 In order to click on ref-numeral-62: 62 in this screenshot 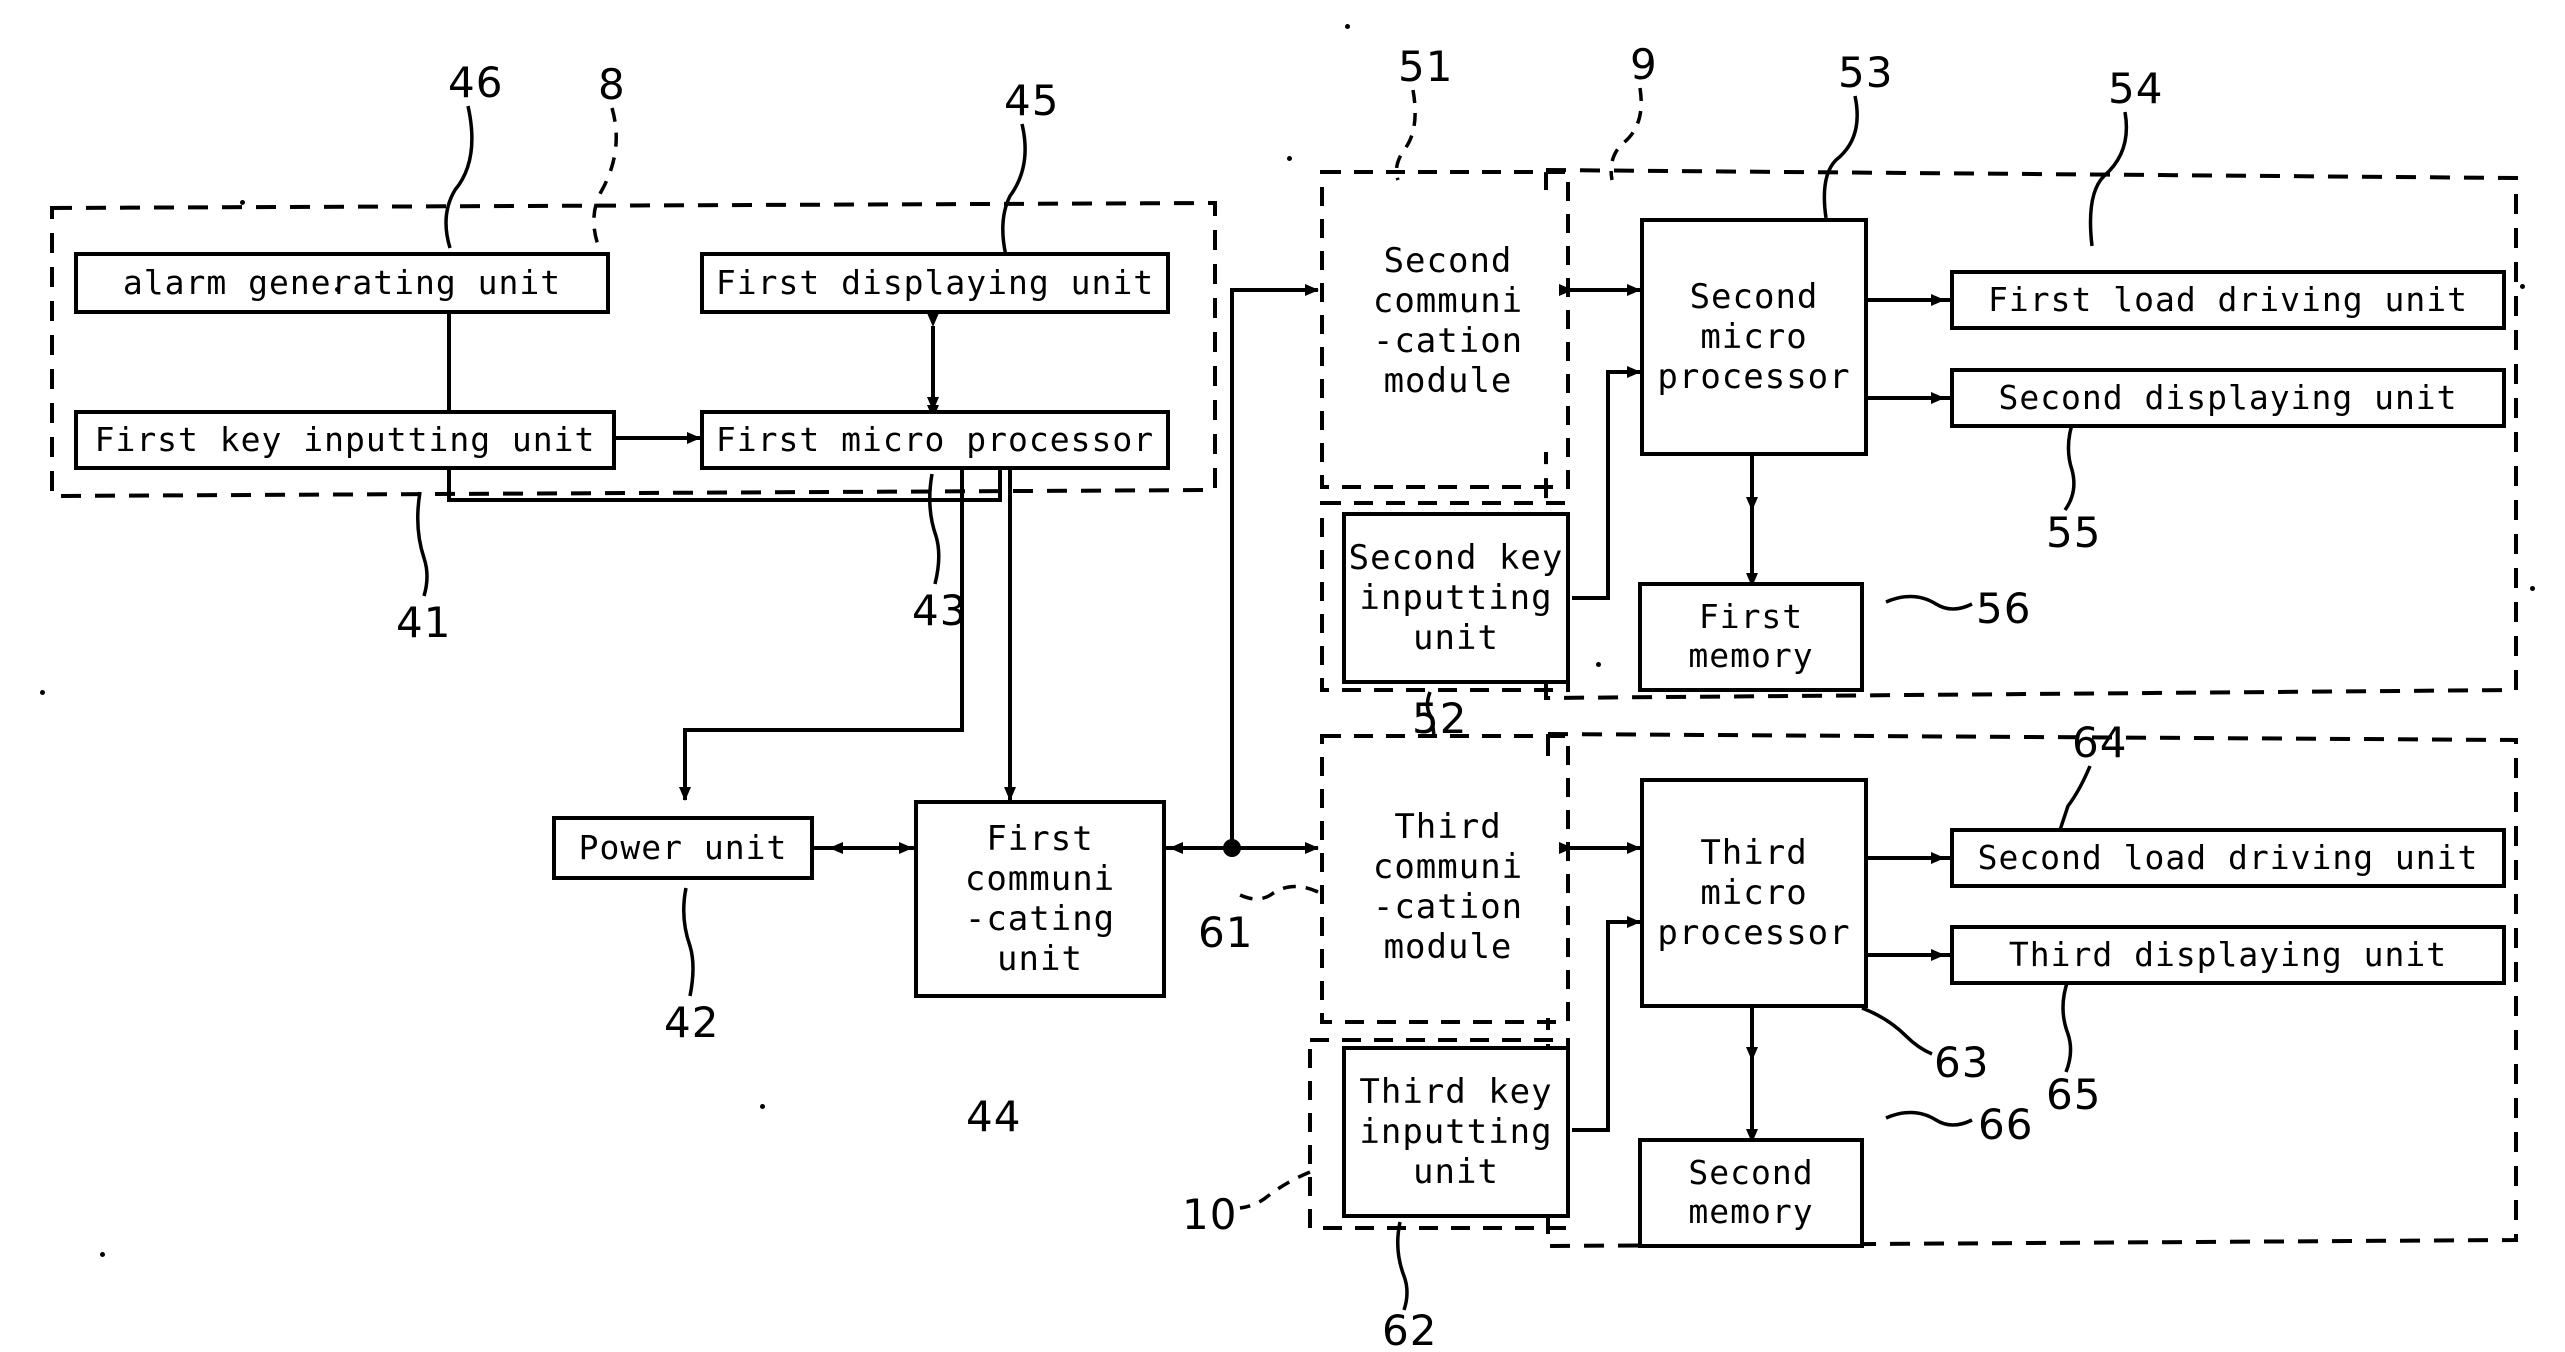, I will do `click(1410, 1329)`.